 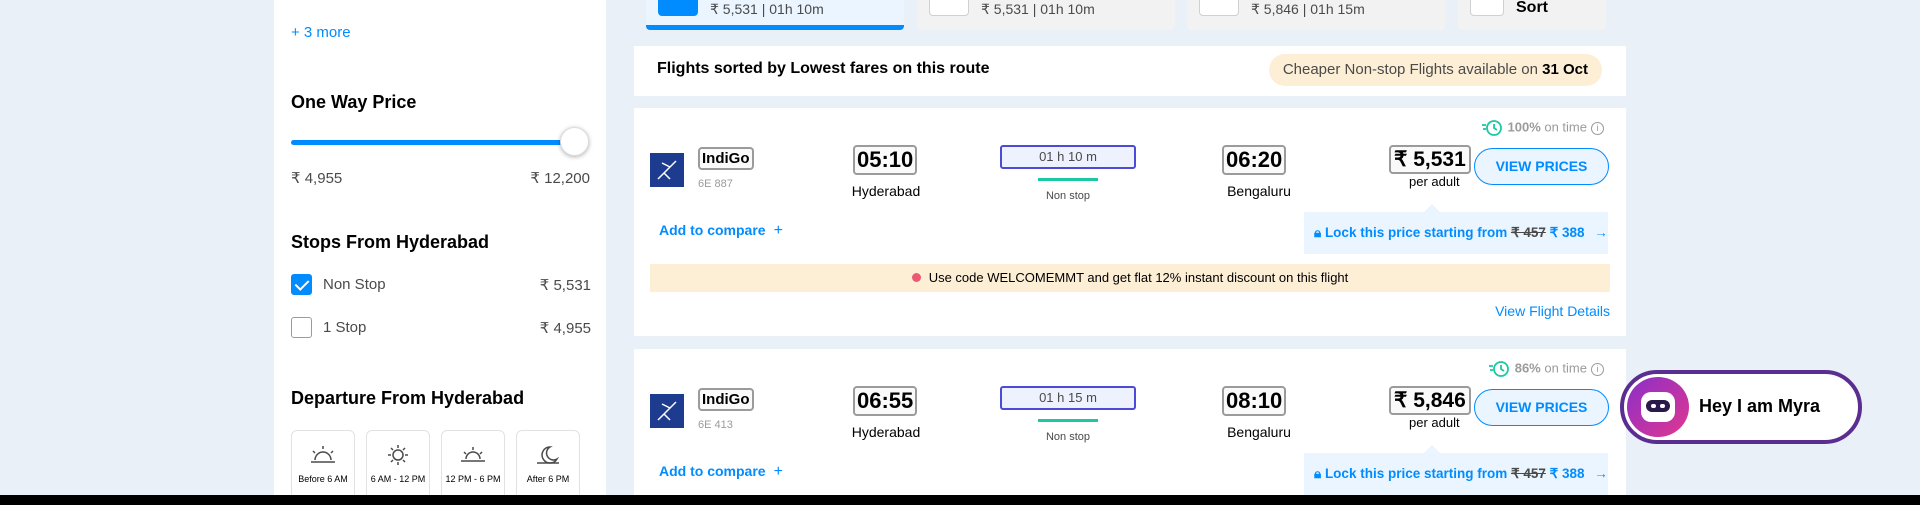 I want to click on robot-visor-icon, so click(x=1658, y=406).